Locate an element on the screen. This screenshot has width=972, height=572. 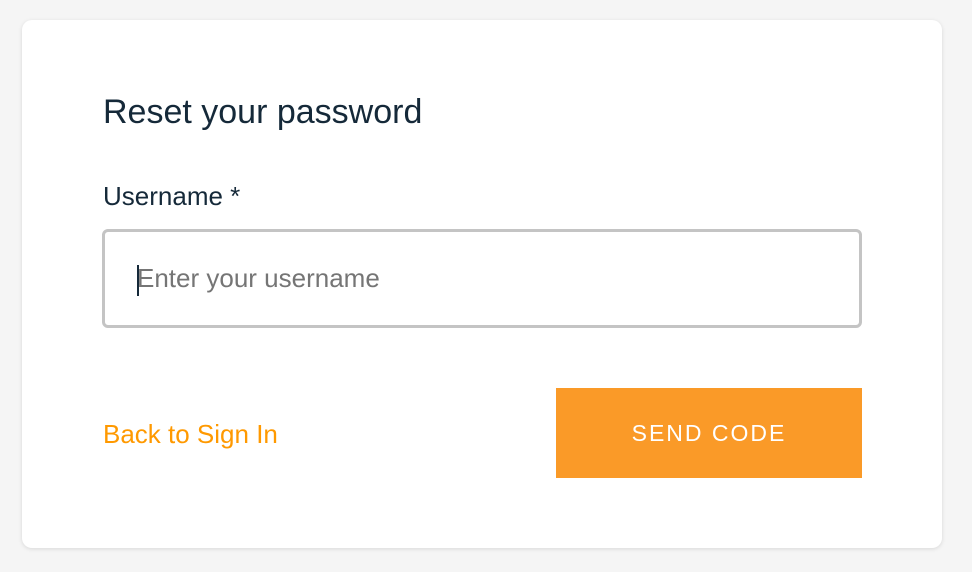
username-field-container is located at coordinates (482, 278).